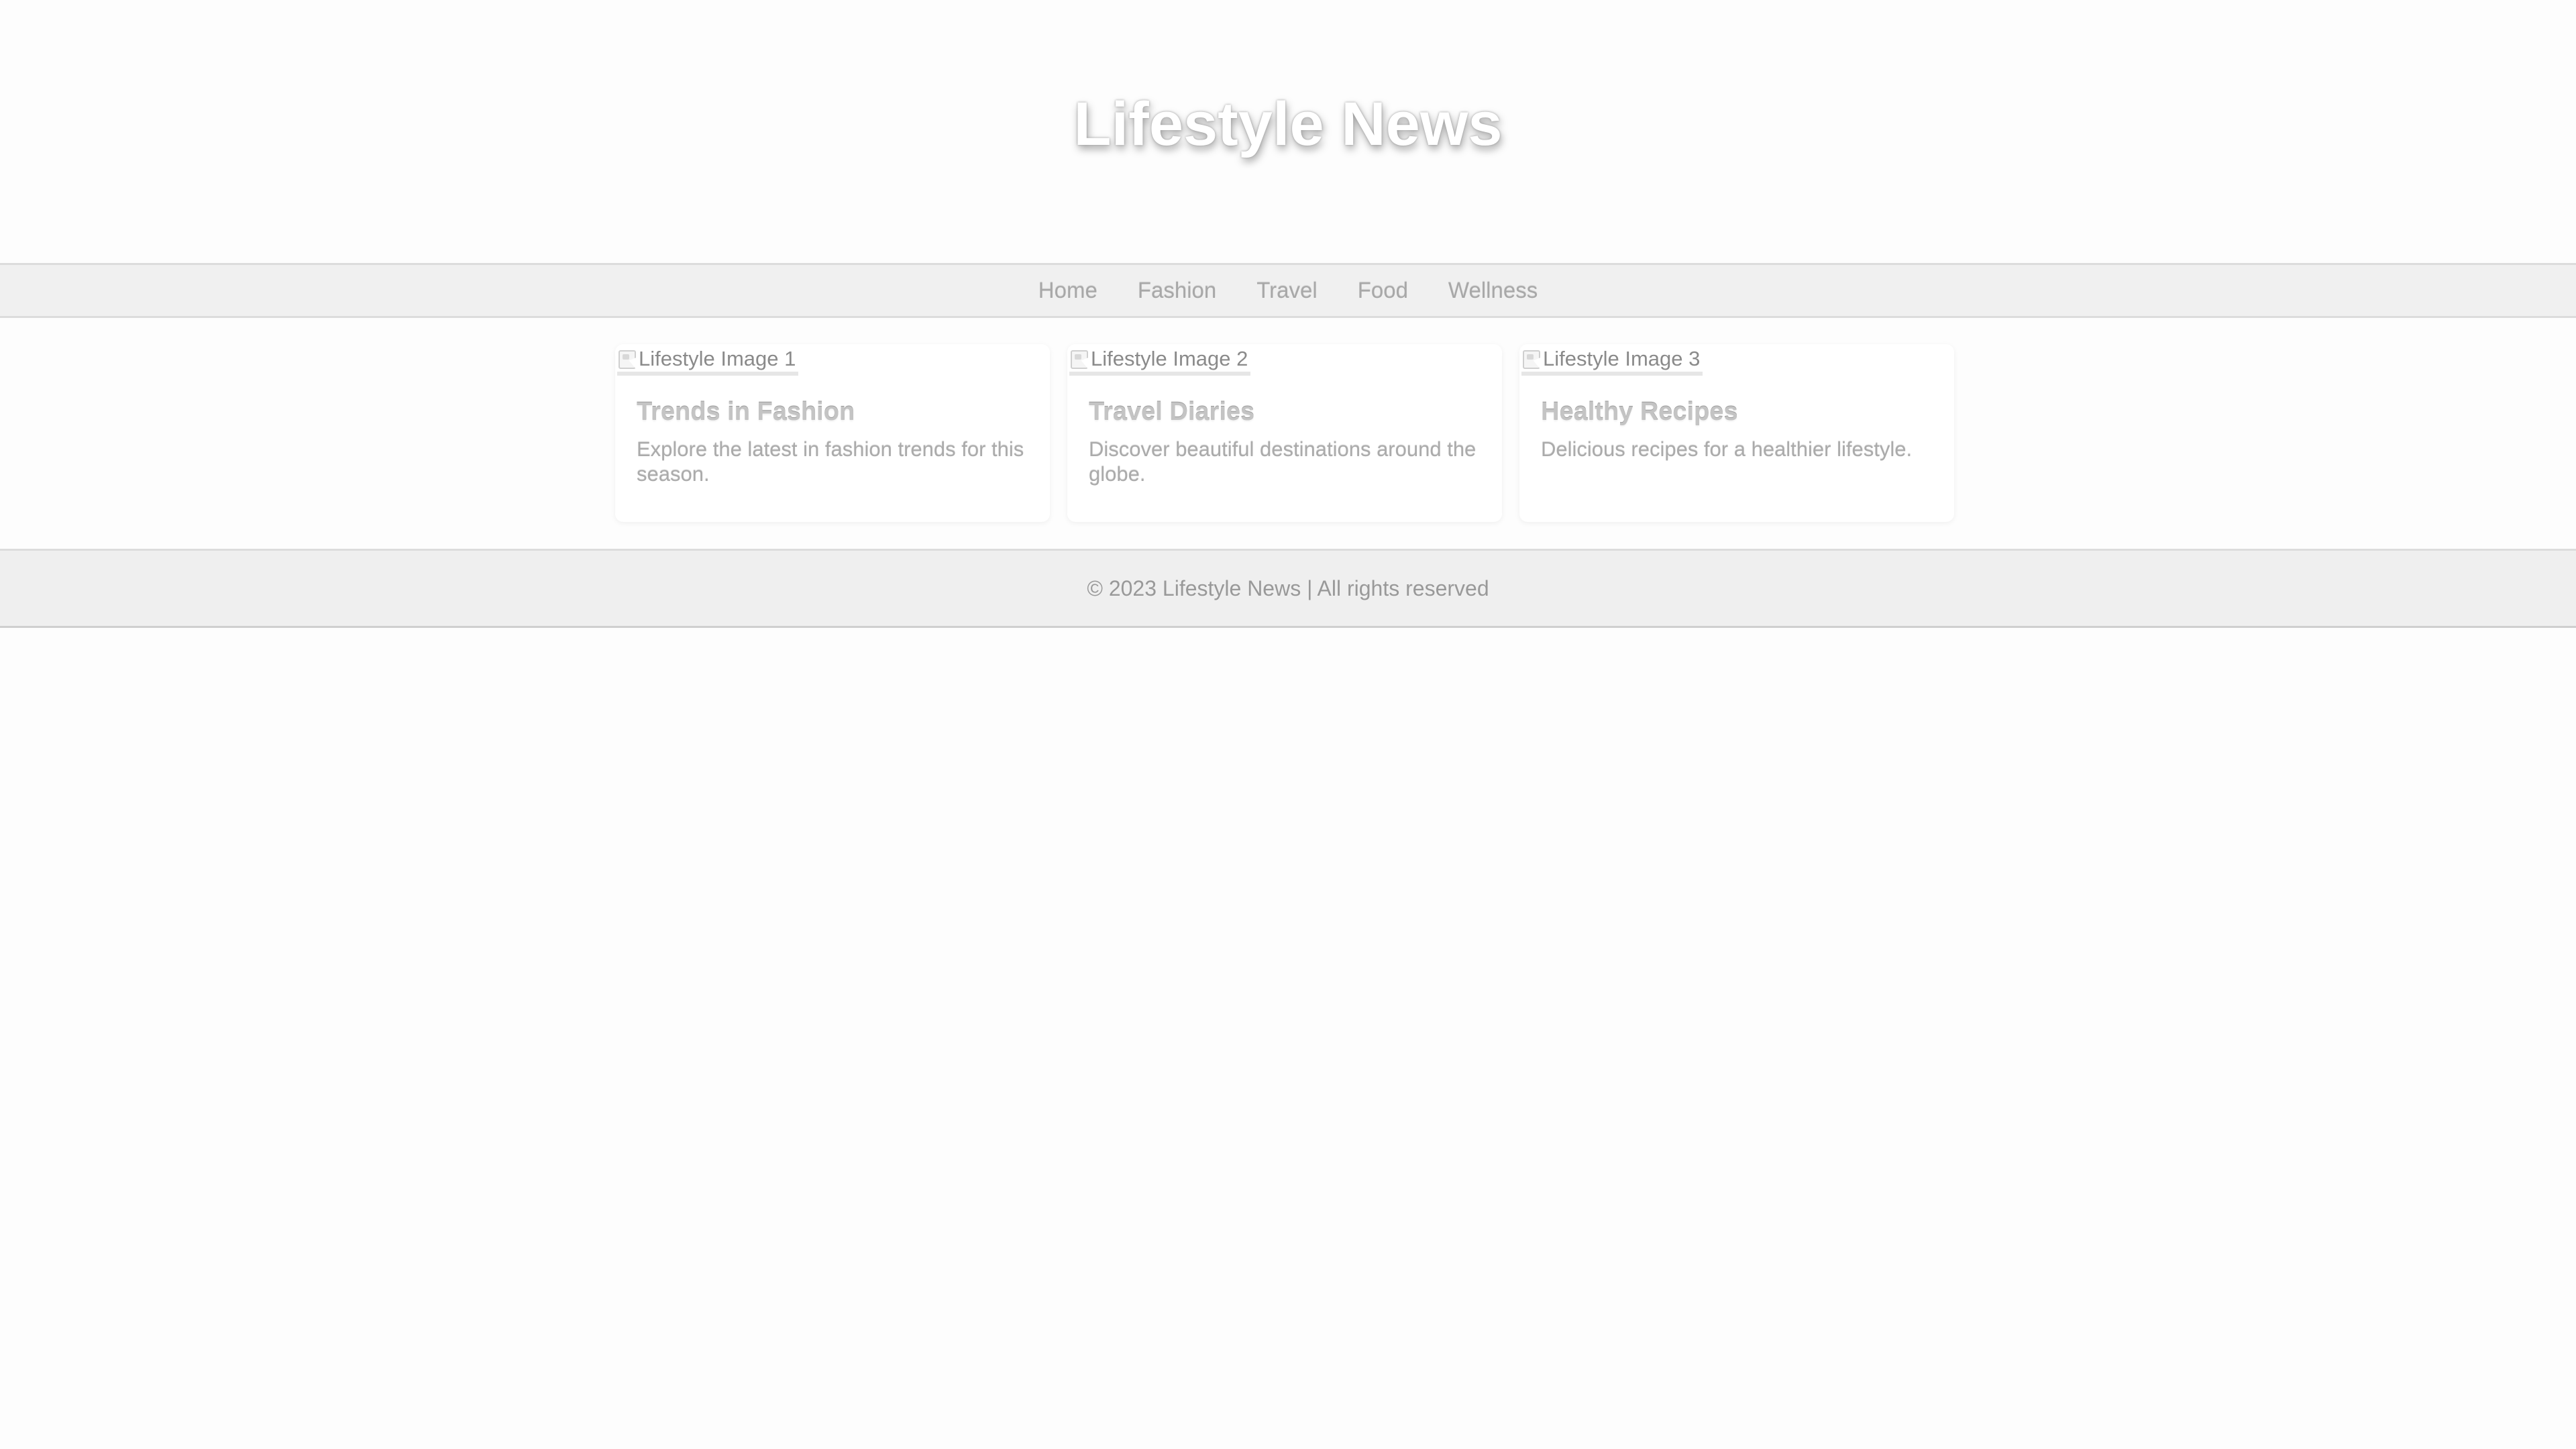 The width and height of the screenshot is (2576, 1449). What do you see at coordinates (1288, 123) in the screenshot?
I see `site-title: Lifestyle News` at bounding box center [1288, 123].